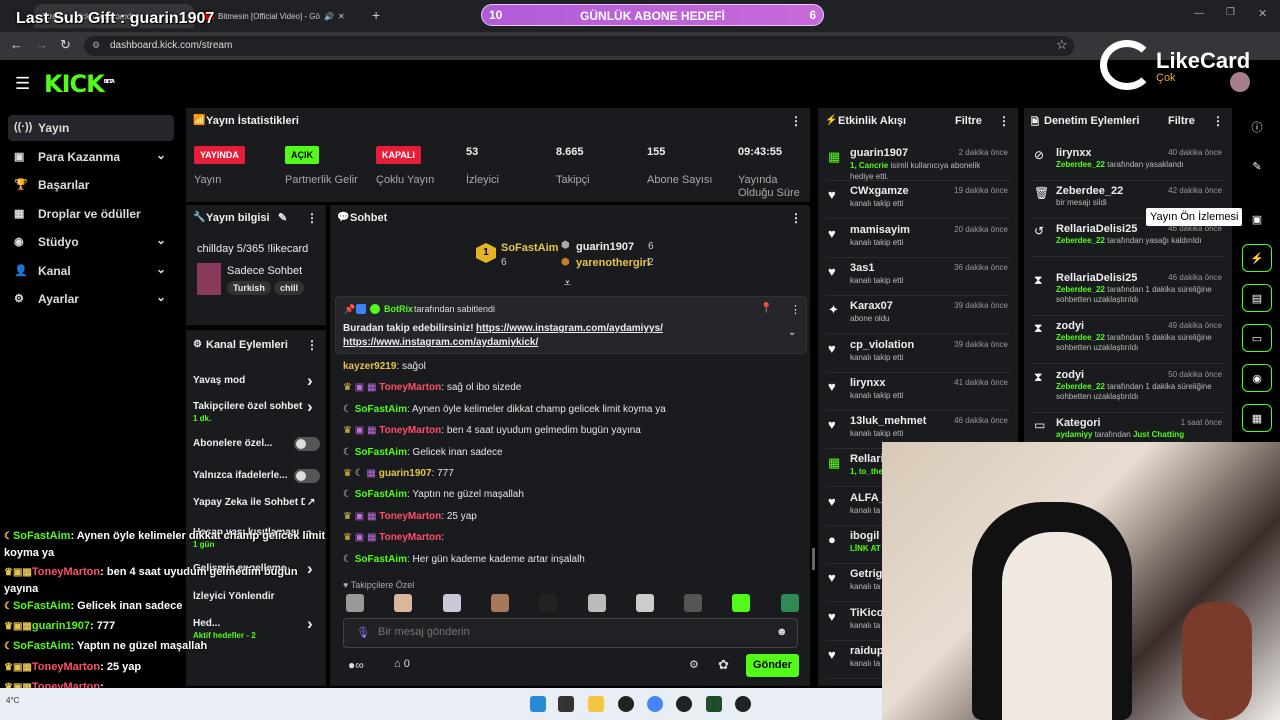  Describe the element at coordinates (22, 84) in the screenshot. I see `menu-icon: ☰` at that location.